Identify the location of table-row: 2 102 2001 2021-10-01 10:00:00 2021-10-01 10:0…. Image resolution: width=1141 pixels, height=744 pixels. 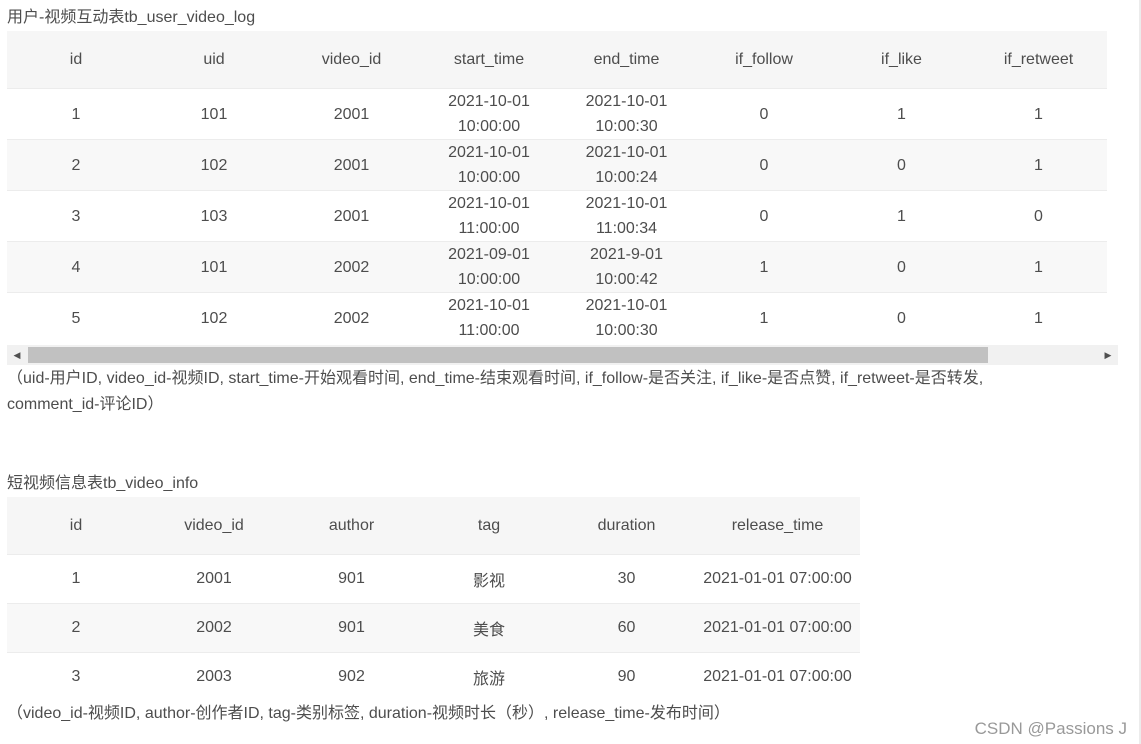
(557, 165).